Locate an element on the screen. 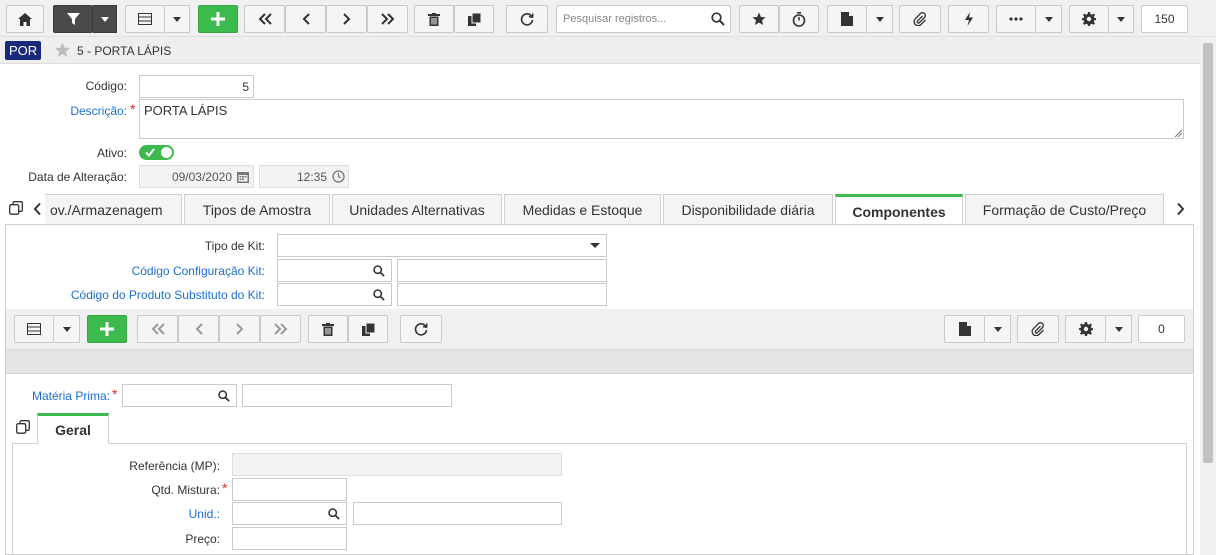 The height and width of the screenshot is (555, 1216). tab-medidas-e-estoque: Medidas e Estoque is located at coordinates (582, 209).